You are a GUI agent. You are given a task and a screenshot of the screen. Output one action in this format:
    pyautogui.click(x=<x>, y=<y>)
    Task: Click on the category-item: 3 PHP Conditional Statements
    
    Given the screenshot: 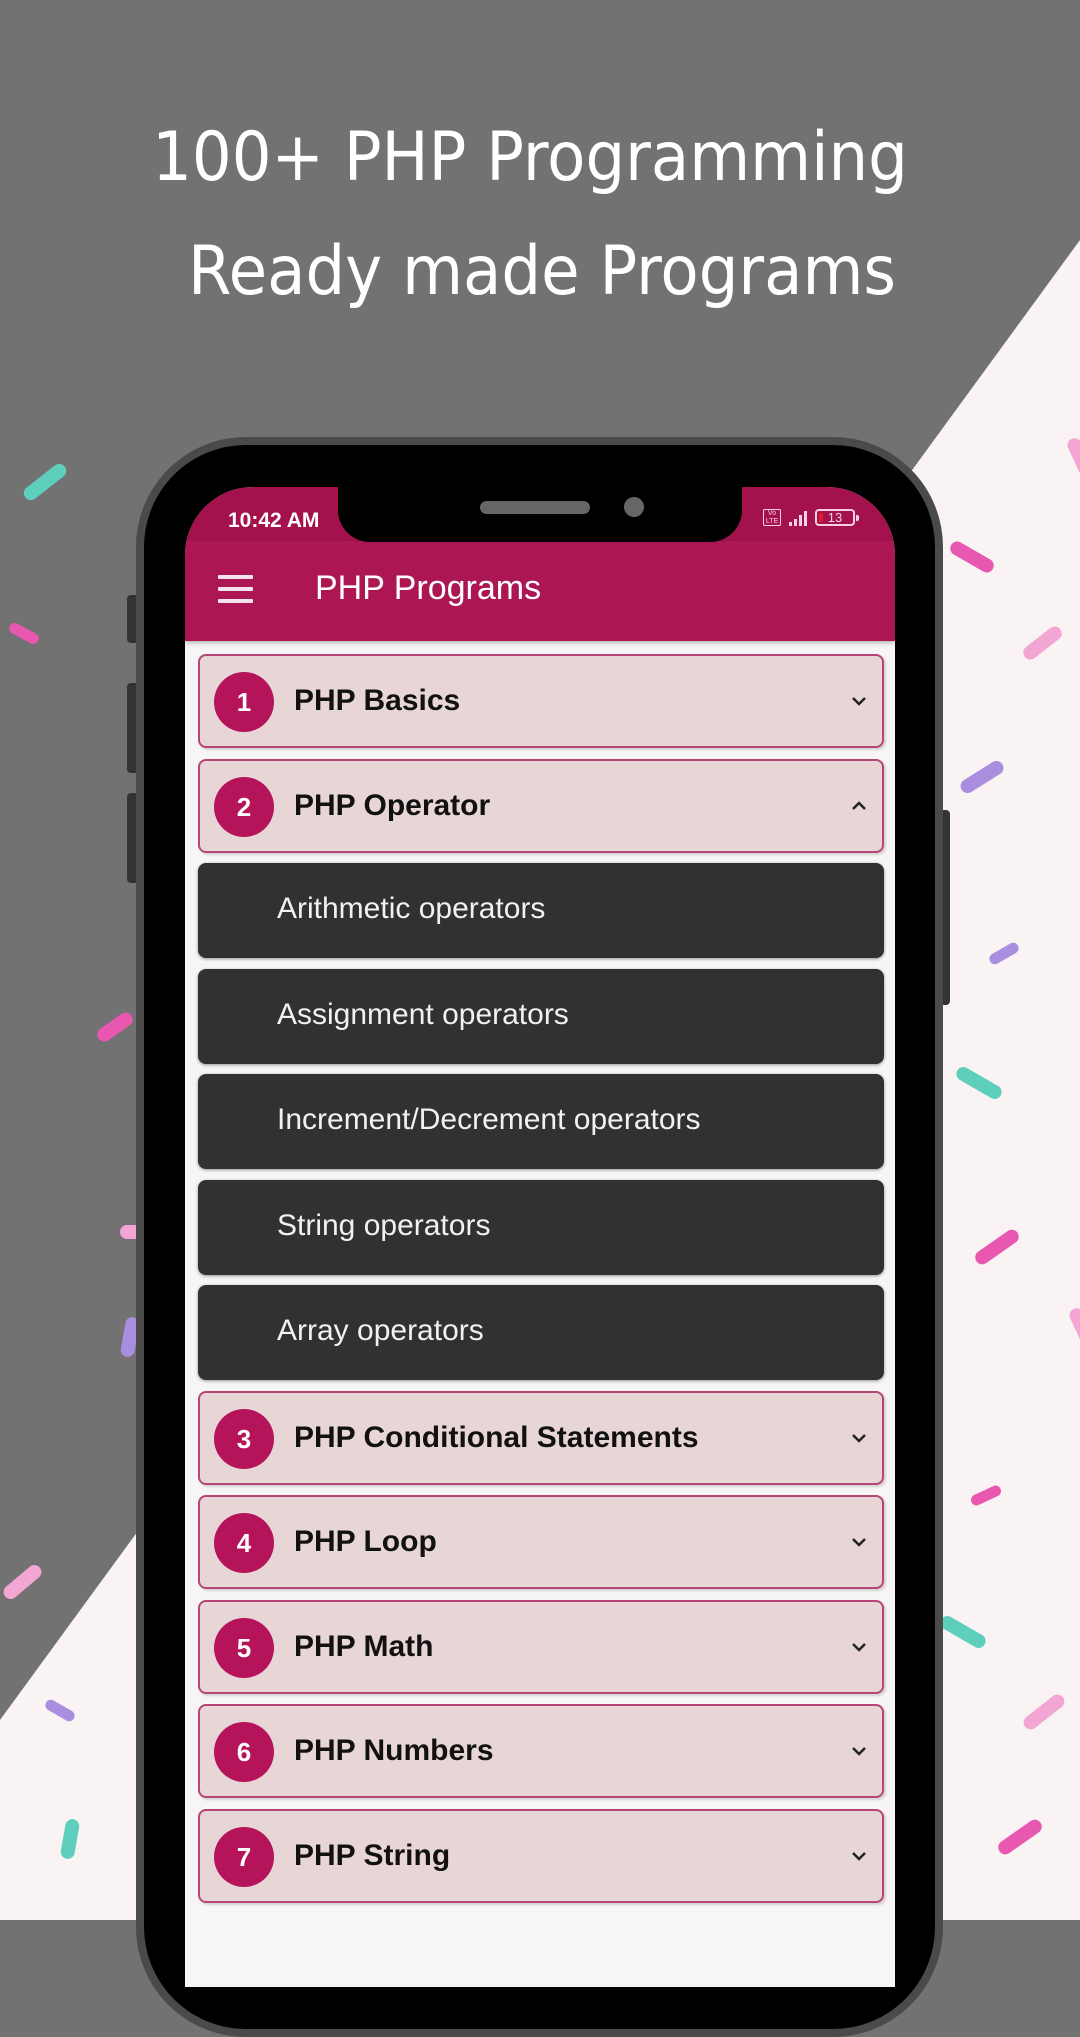 What is the action you would take?
    pyautogui.click(x=541, y=1437)
    